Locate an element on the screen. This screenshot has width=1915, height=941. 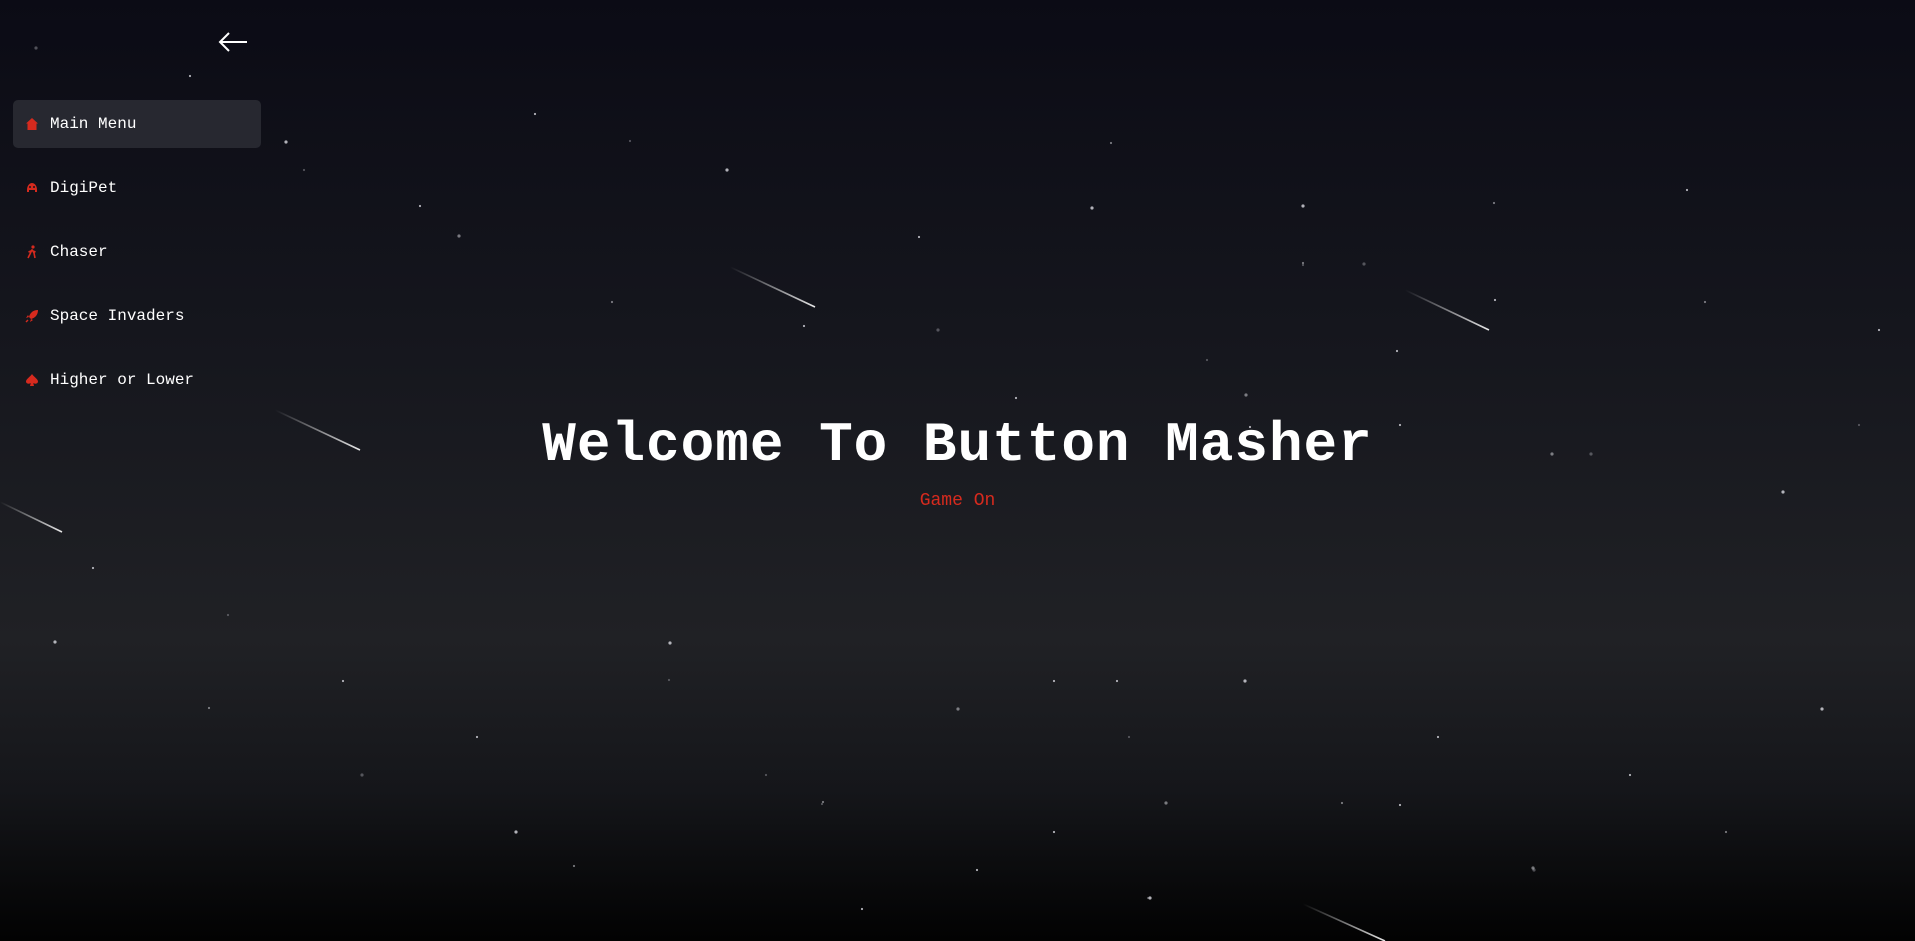
sidebar-item-label: Chaser is located at coordinates (79, 252).